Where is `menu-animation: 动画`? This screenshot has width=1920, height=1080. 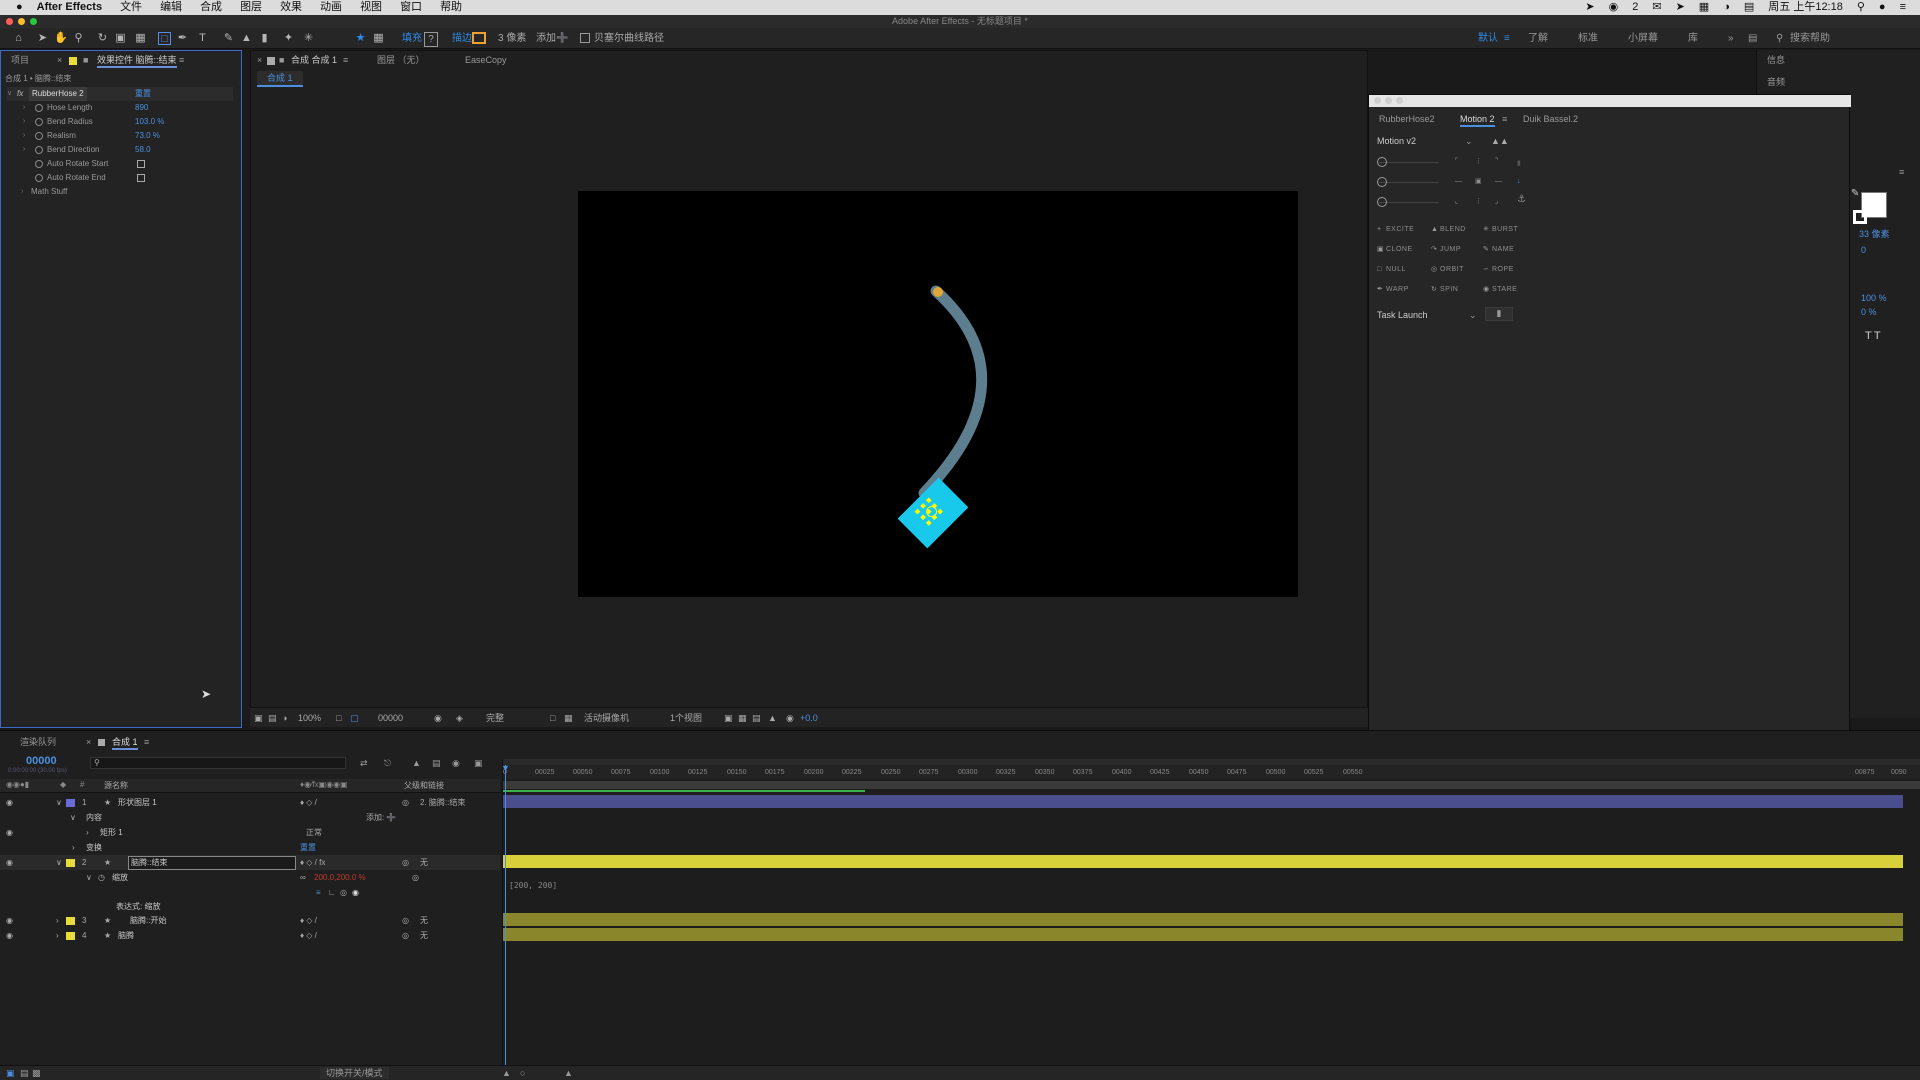
menu-animation: 动画 is located at coordinates (331, 7).